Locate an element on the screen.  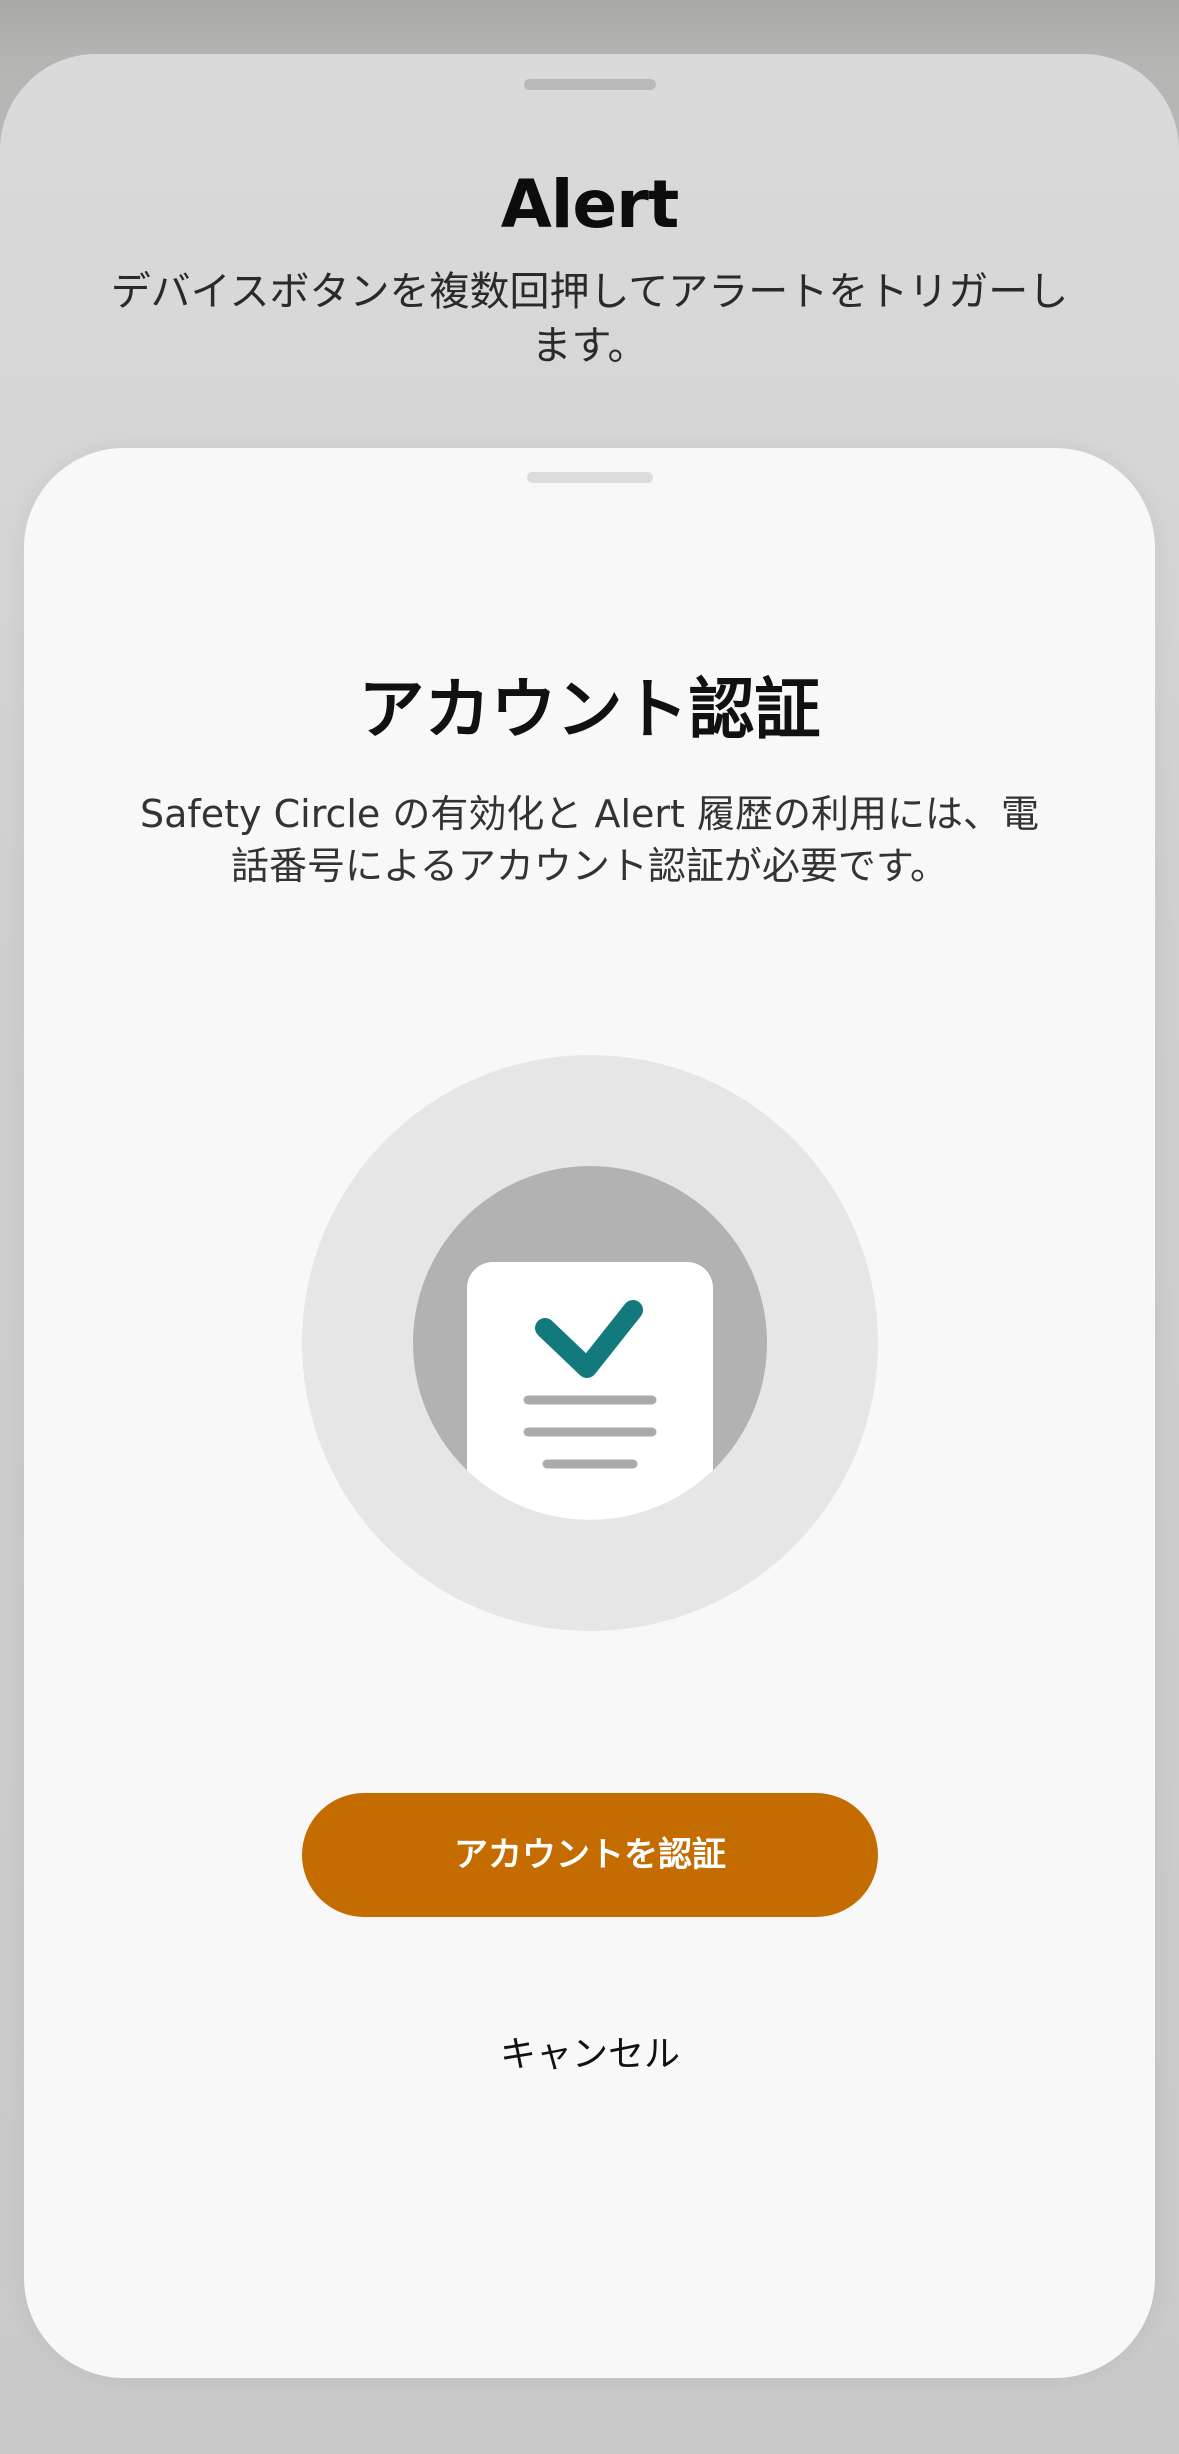
verification-title: アカウント認証 is located at coordinates (589, 709).